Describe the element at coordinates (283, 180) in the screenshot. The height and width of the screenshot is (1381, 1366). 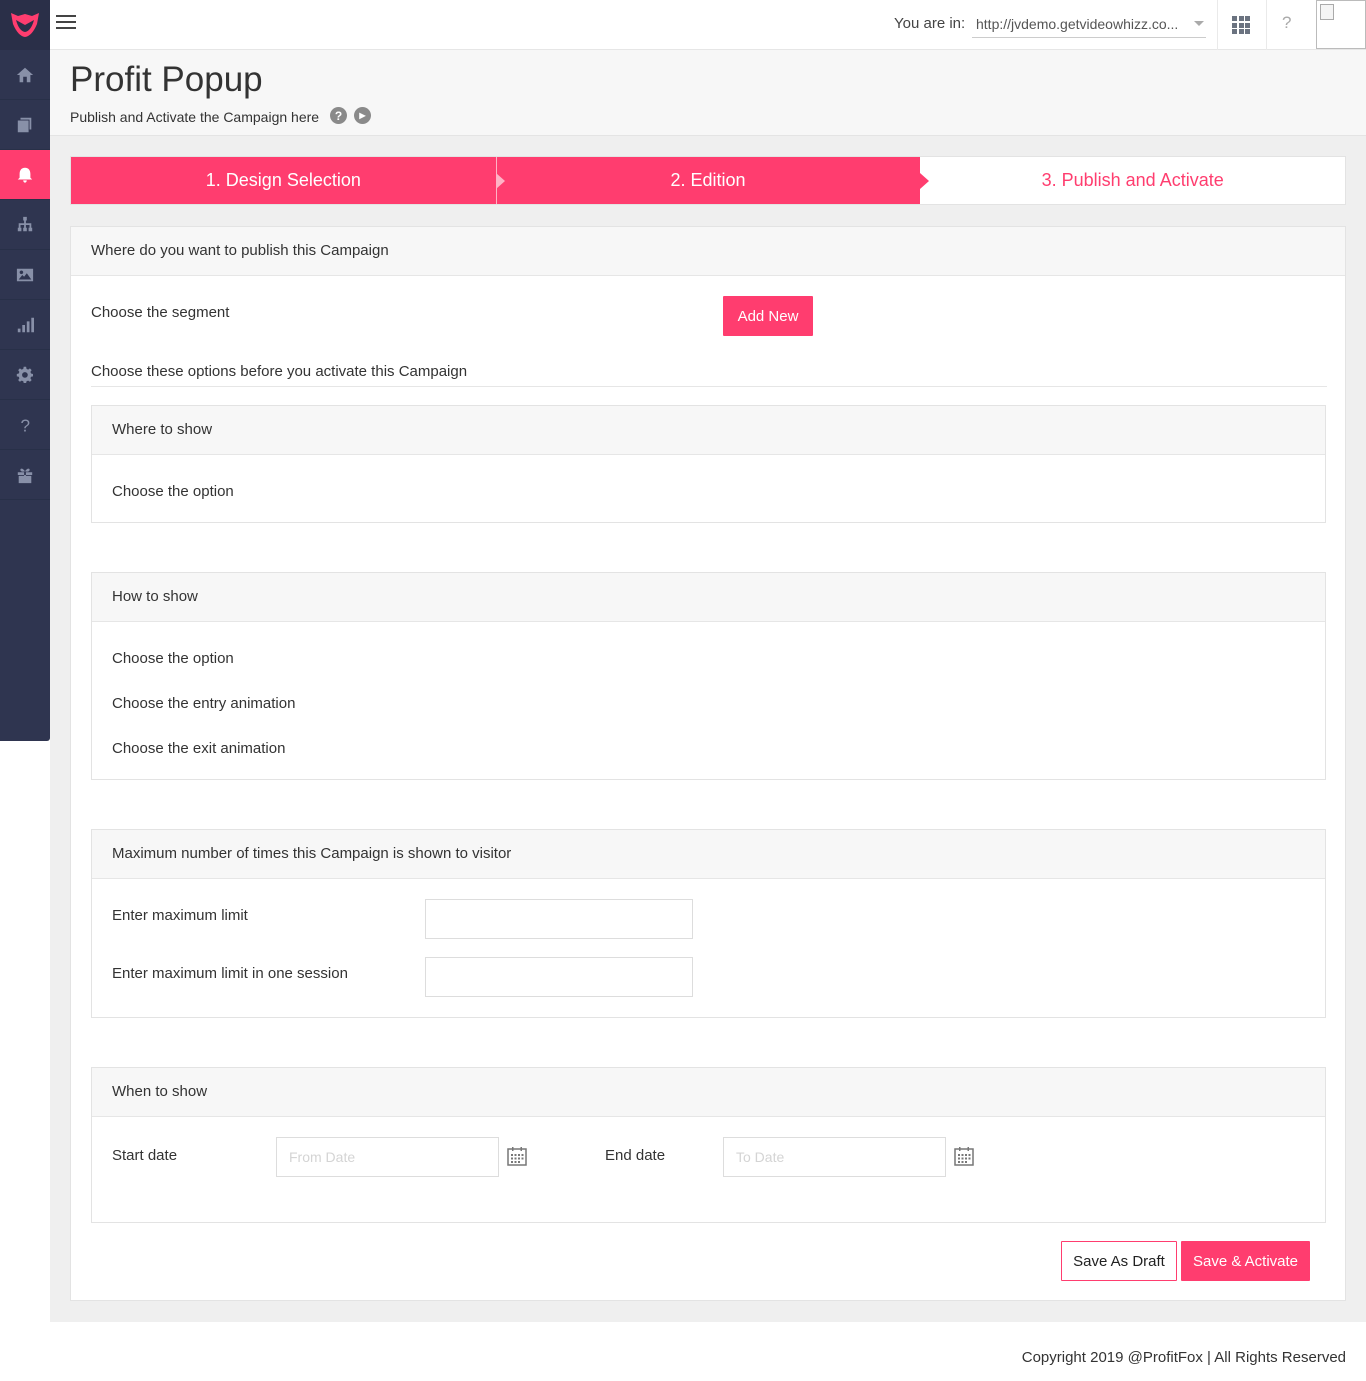
I see `step-label: 1. Design Selection` at that location.